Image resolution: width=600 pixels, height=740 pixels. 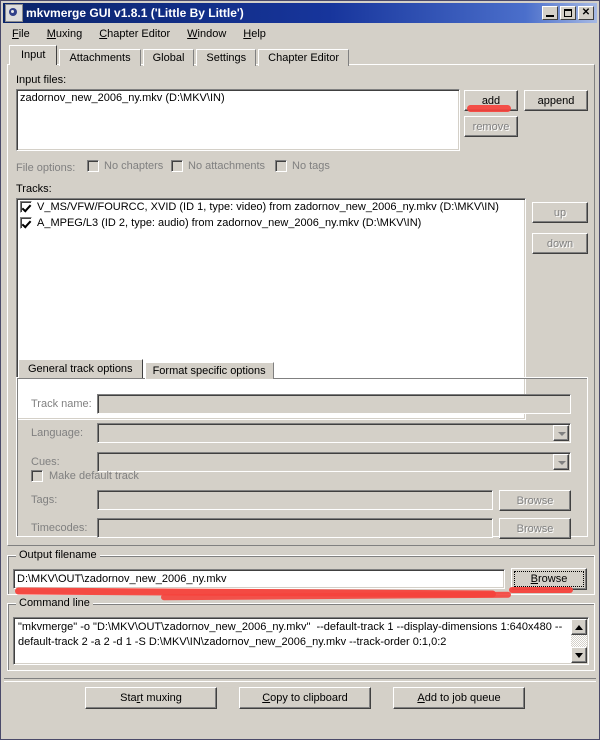 I want to click on menu-bar: File Muxing Chapter Editor Window Help, so click(x=300, y=33).